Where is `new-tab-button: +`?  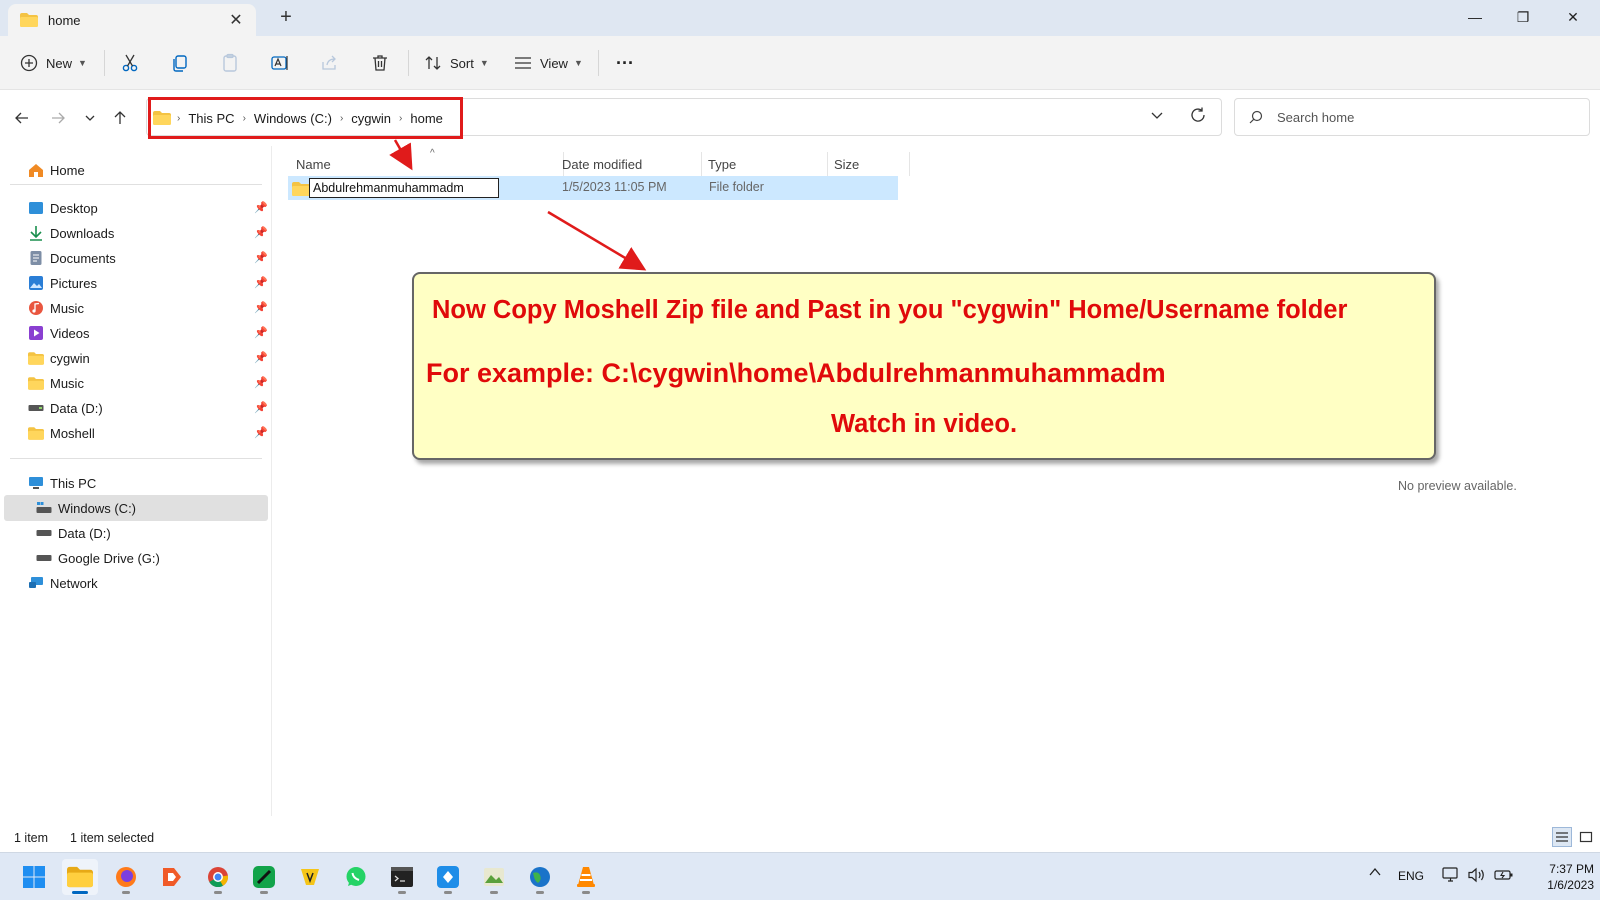 new-tab-button: + is located at coordinates (286, 17).